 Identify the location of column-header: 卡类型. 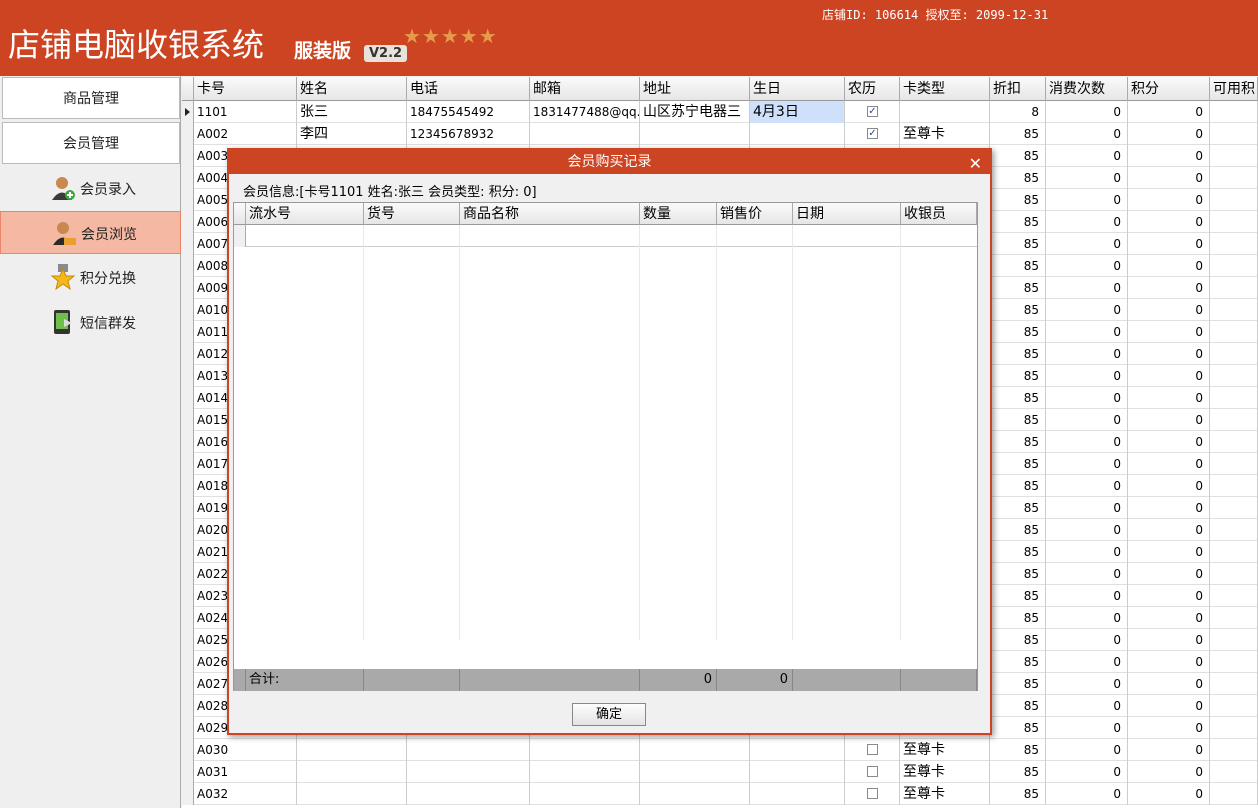
(945, 89).